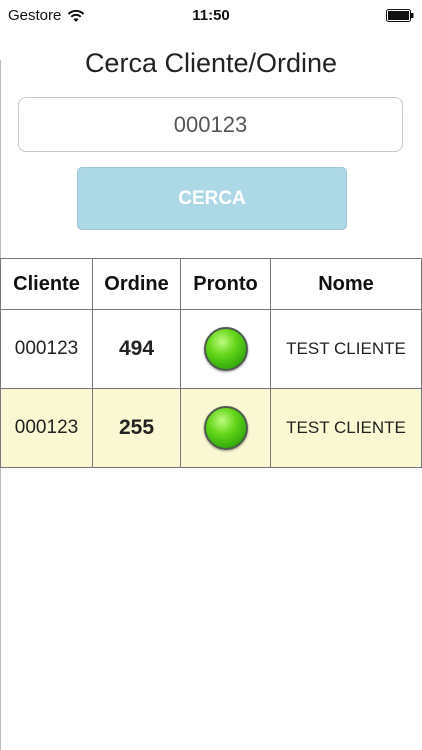 The height and width of the screenshot is (750, 422). I want to click on cell-ordine: 255, so click(136, 428).